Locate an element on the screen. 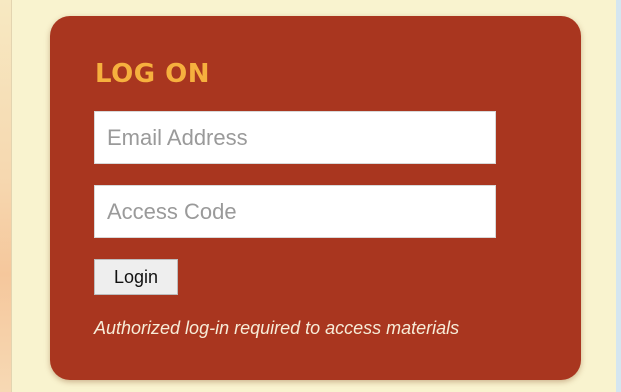 Image resolution: width=621 pixels, height=392 pixels. access-code-field is located at coordinates (295, 211).